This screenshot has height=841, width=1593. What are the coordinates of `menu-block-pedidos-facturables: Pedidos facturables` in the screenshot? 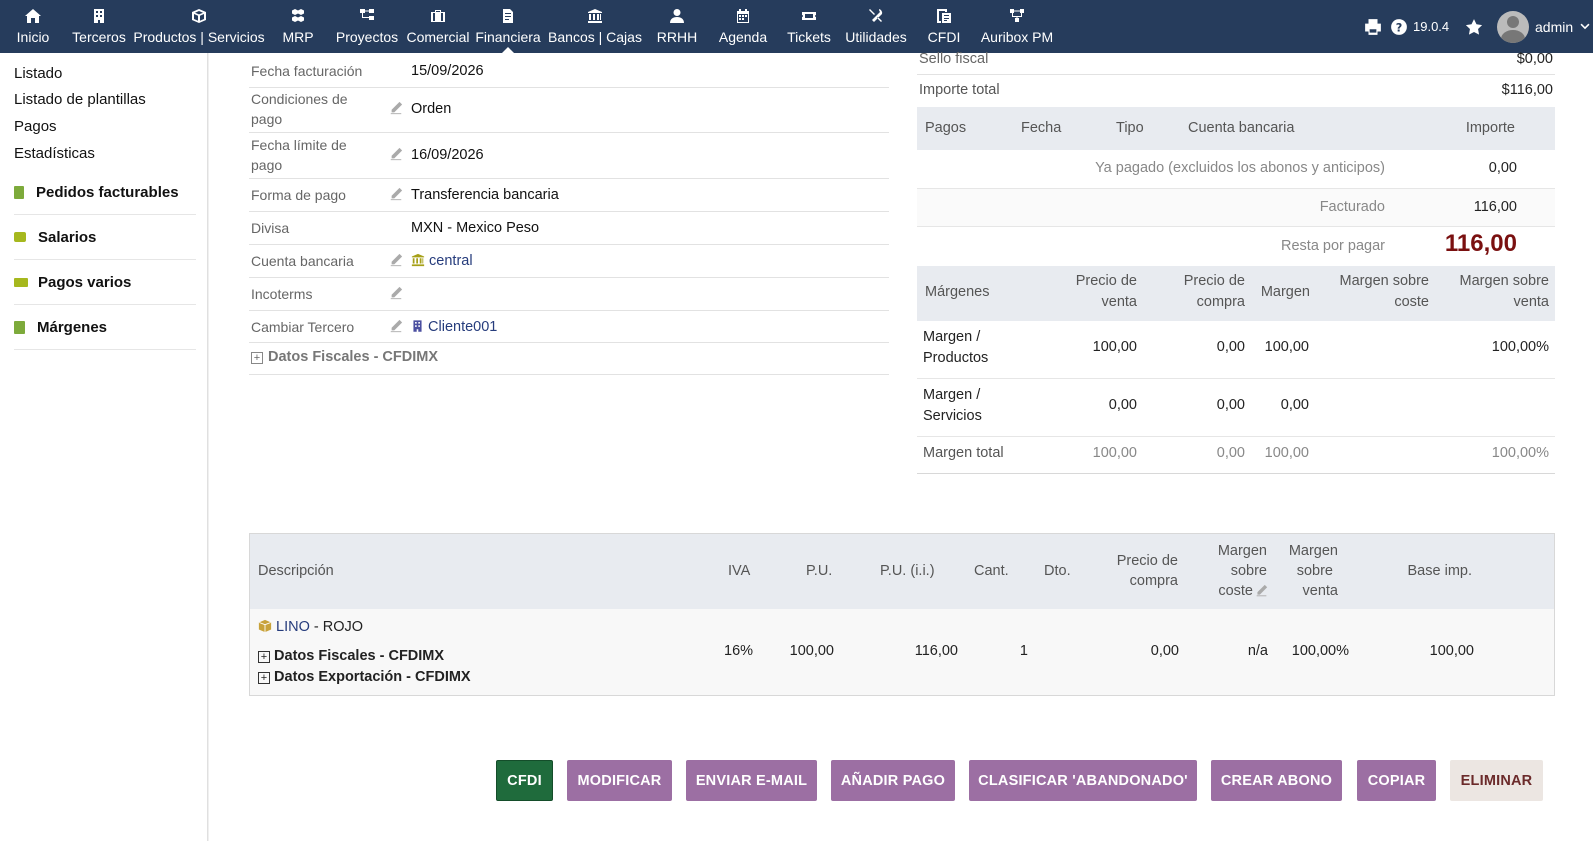 It's located at (105, 192).